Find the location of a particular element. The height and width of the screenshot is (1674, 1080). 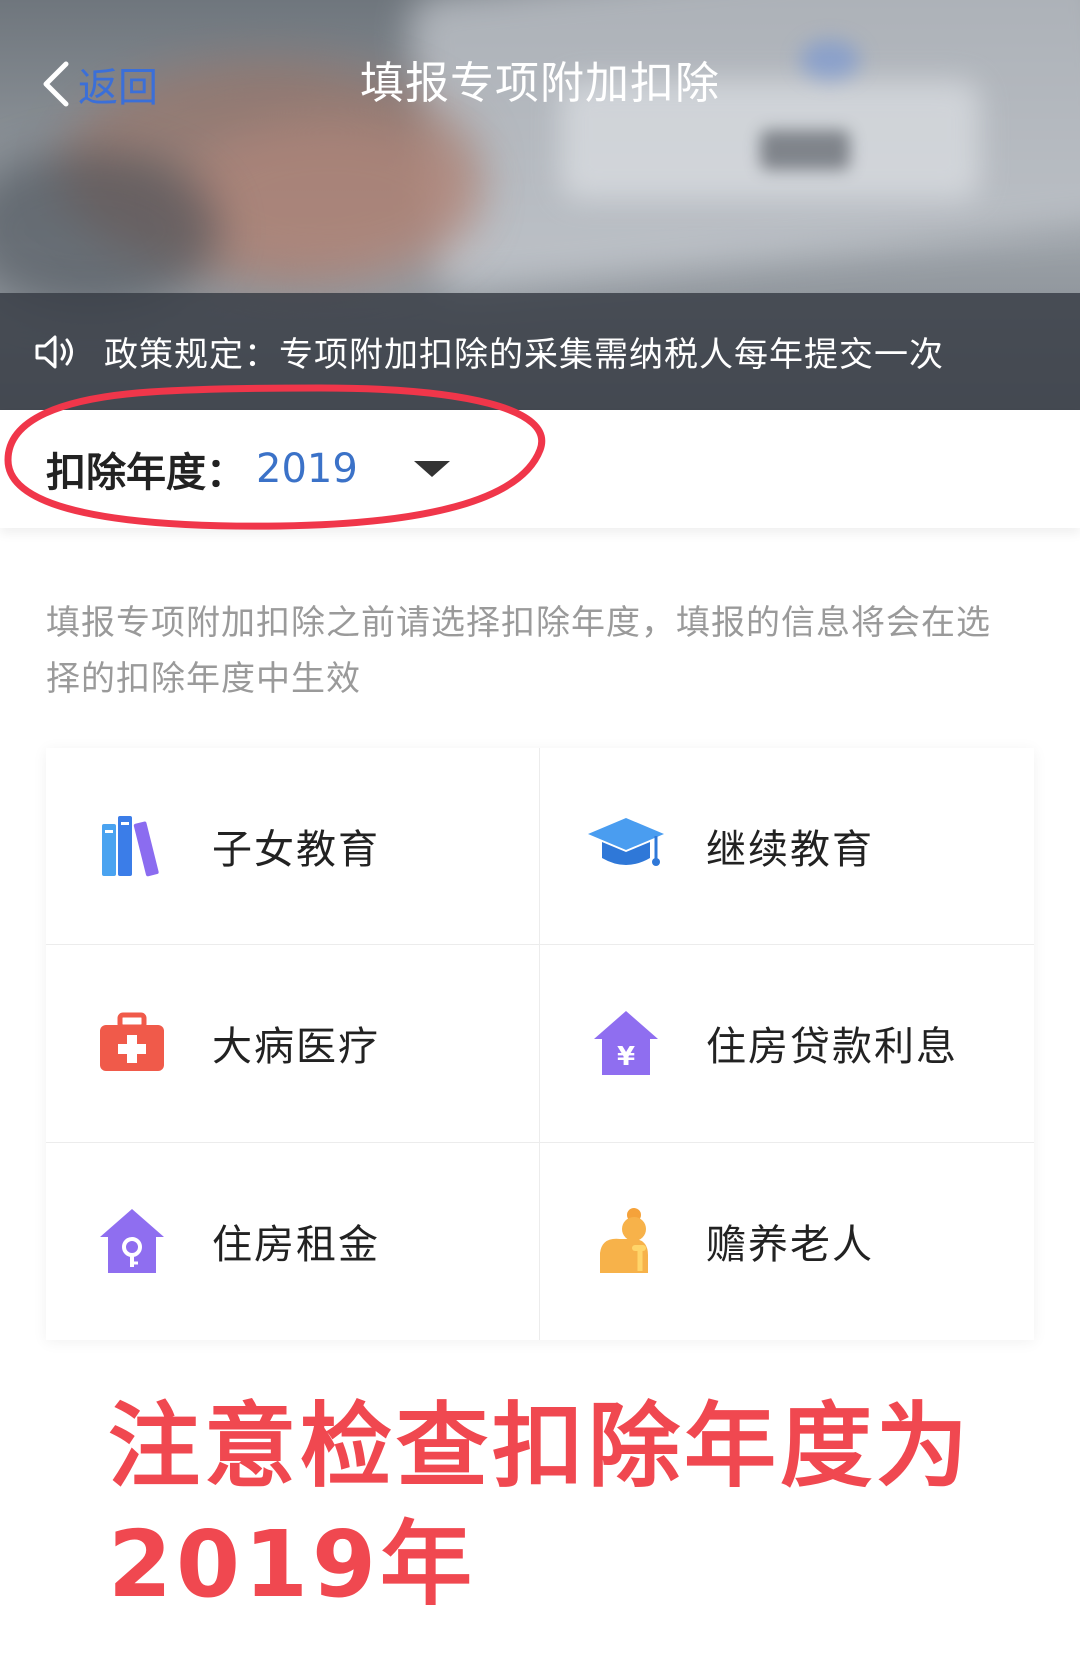

category-housing-loan-interest: ¥ 住房贷款利息 is located at coordinates (787, 1044).